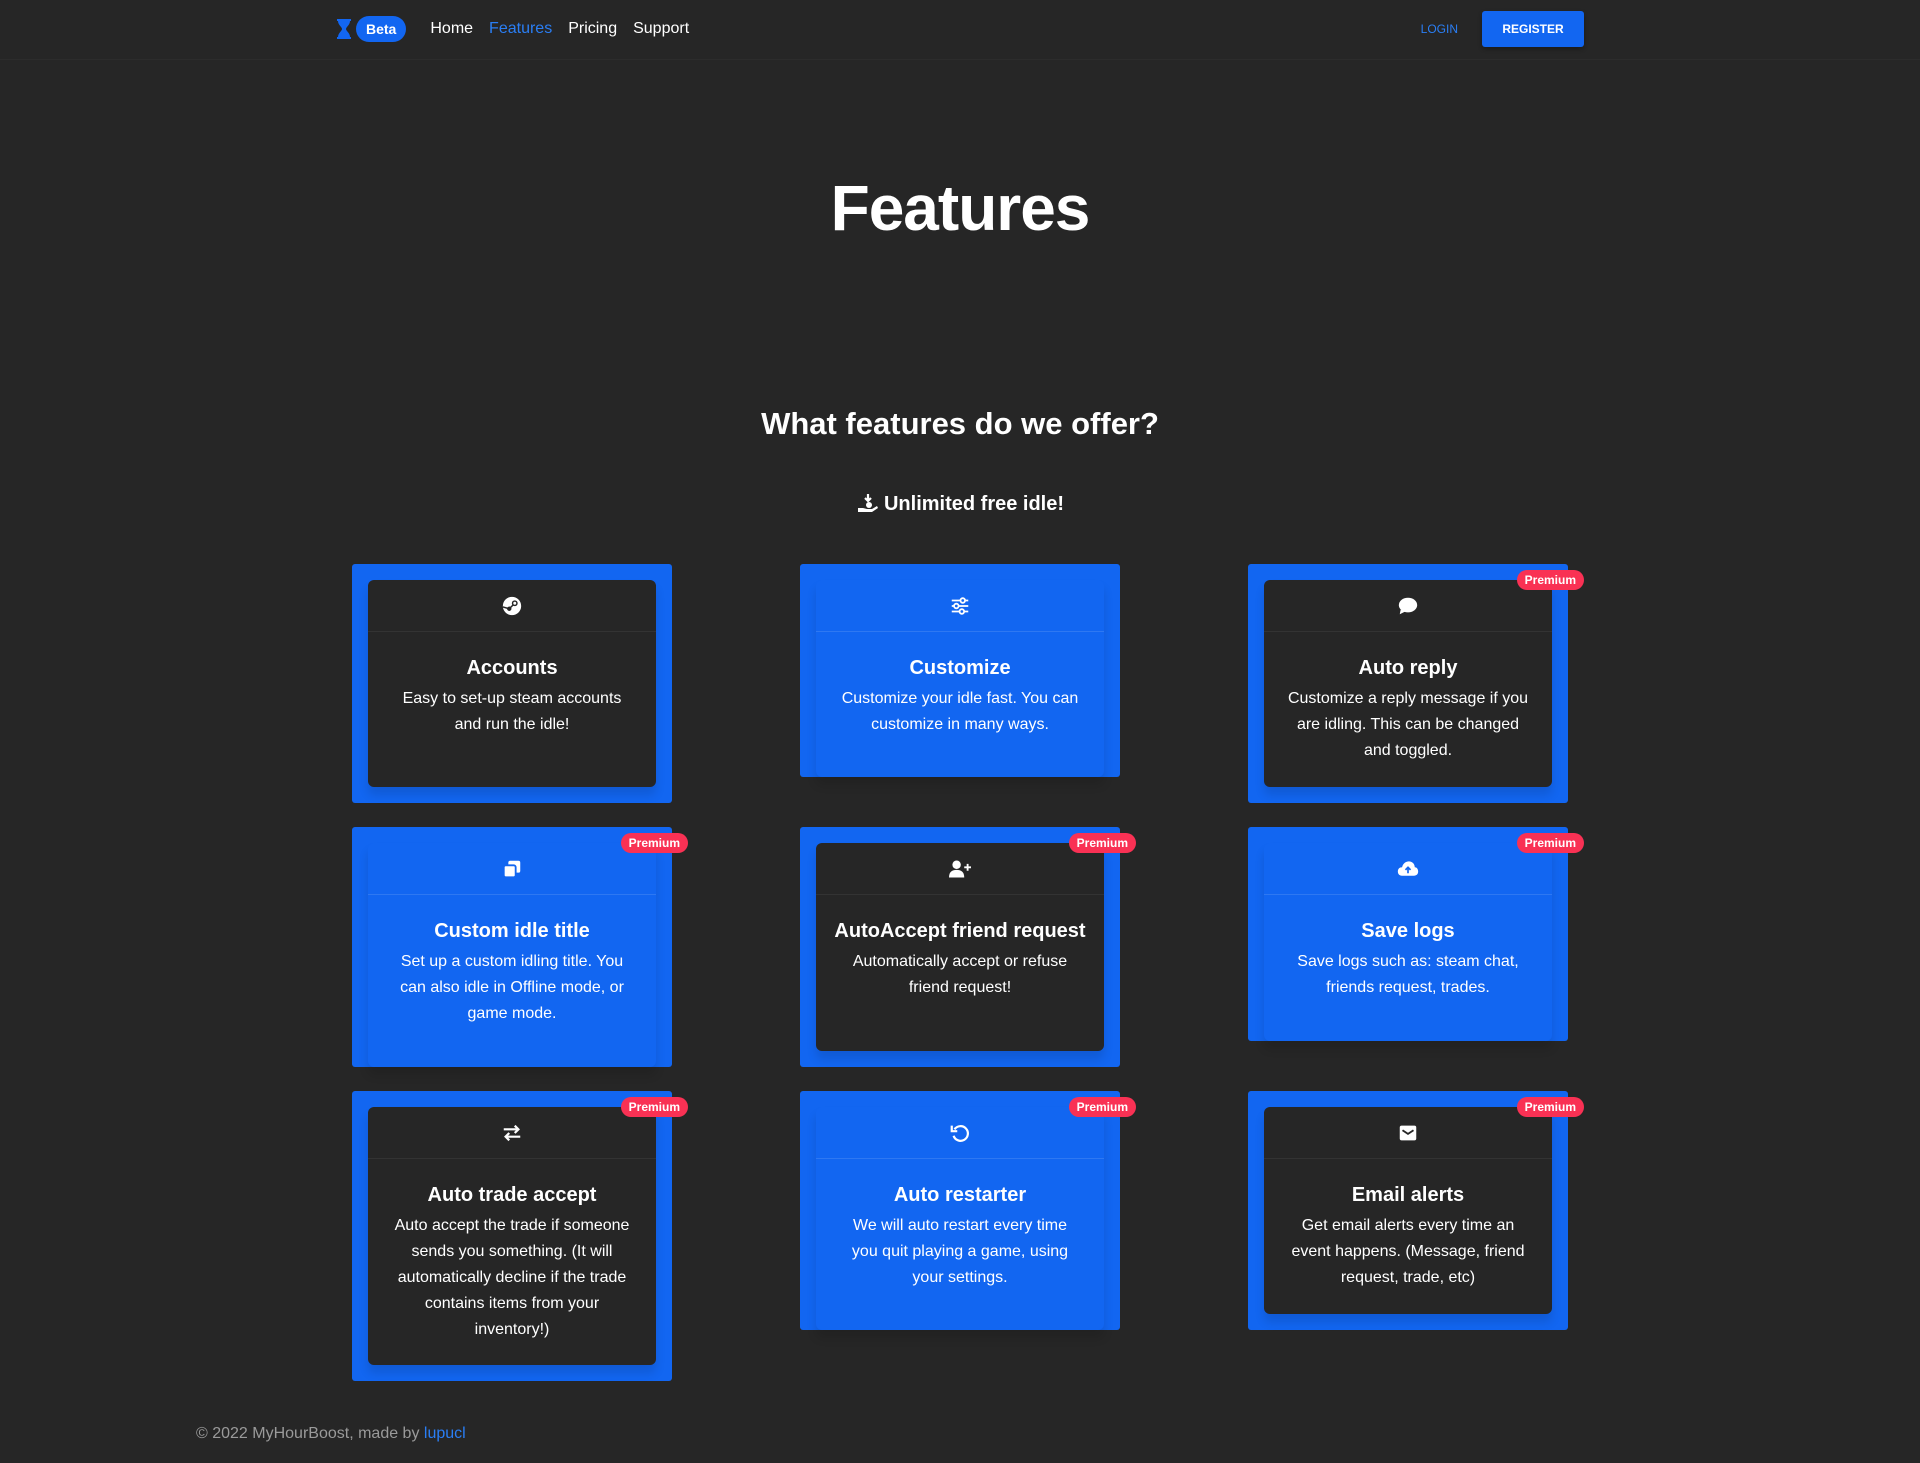 Image resolution: width=1920 pixels, height=1463 pixels. I want to click on section-title: What features do we offer?, so click(960, 423).